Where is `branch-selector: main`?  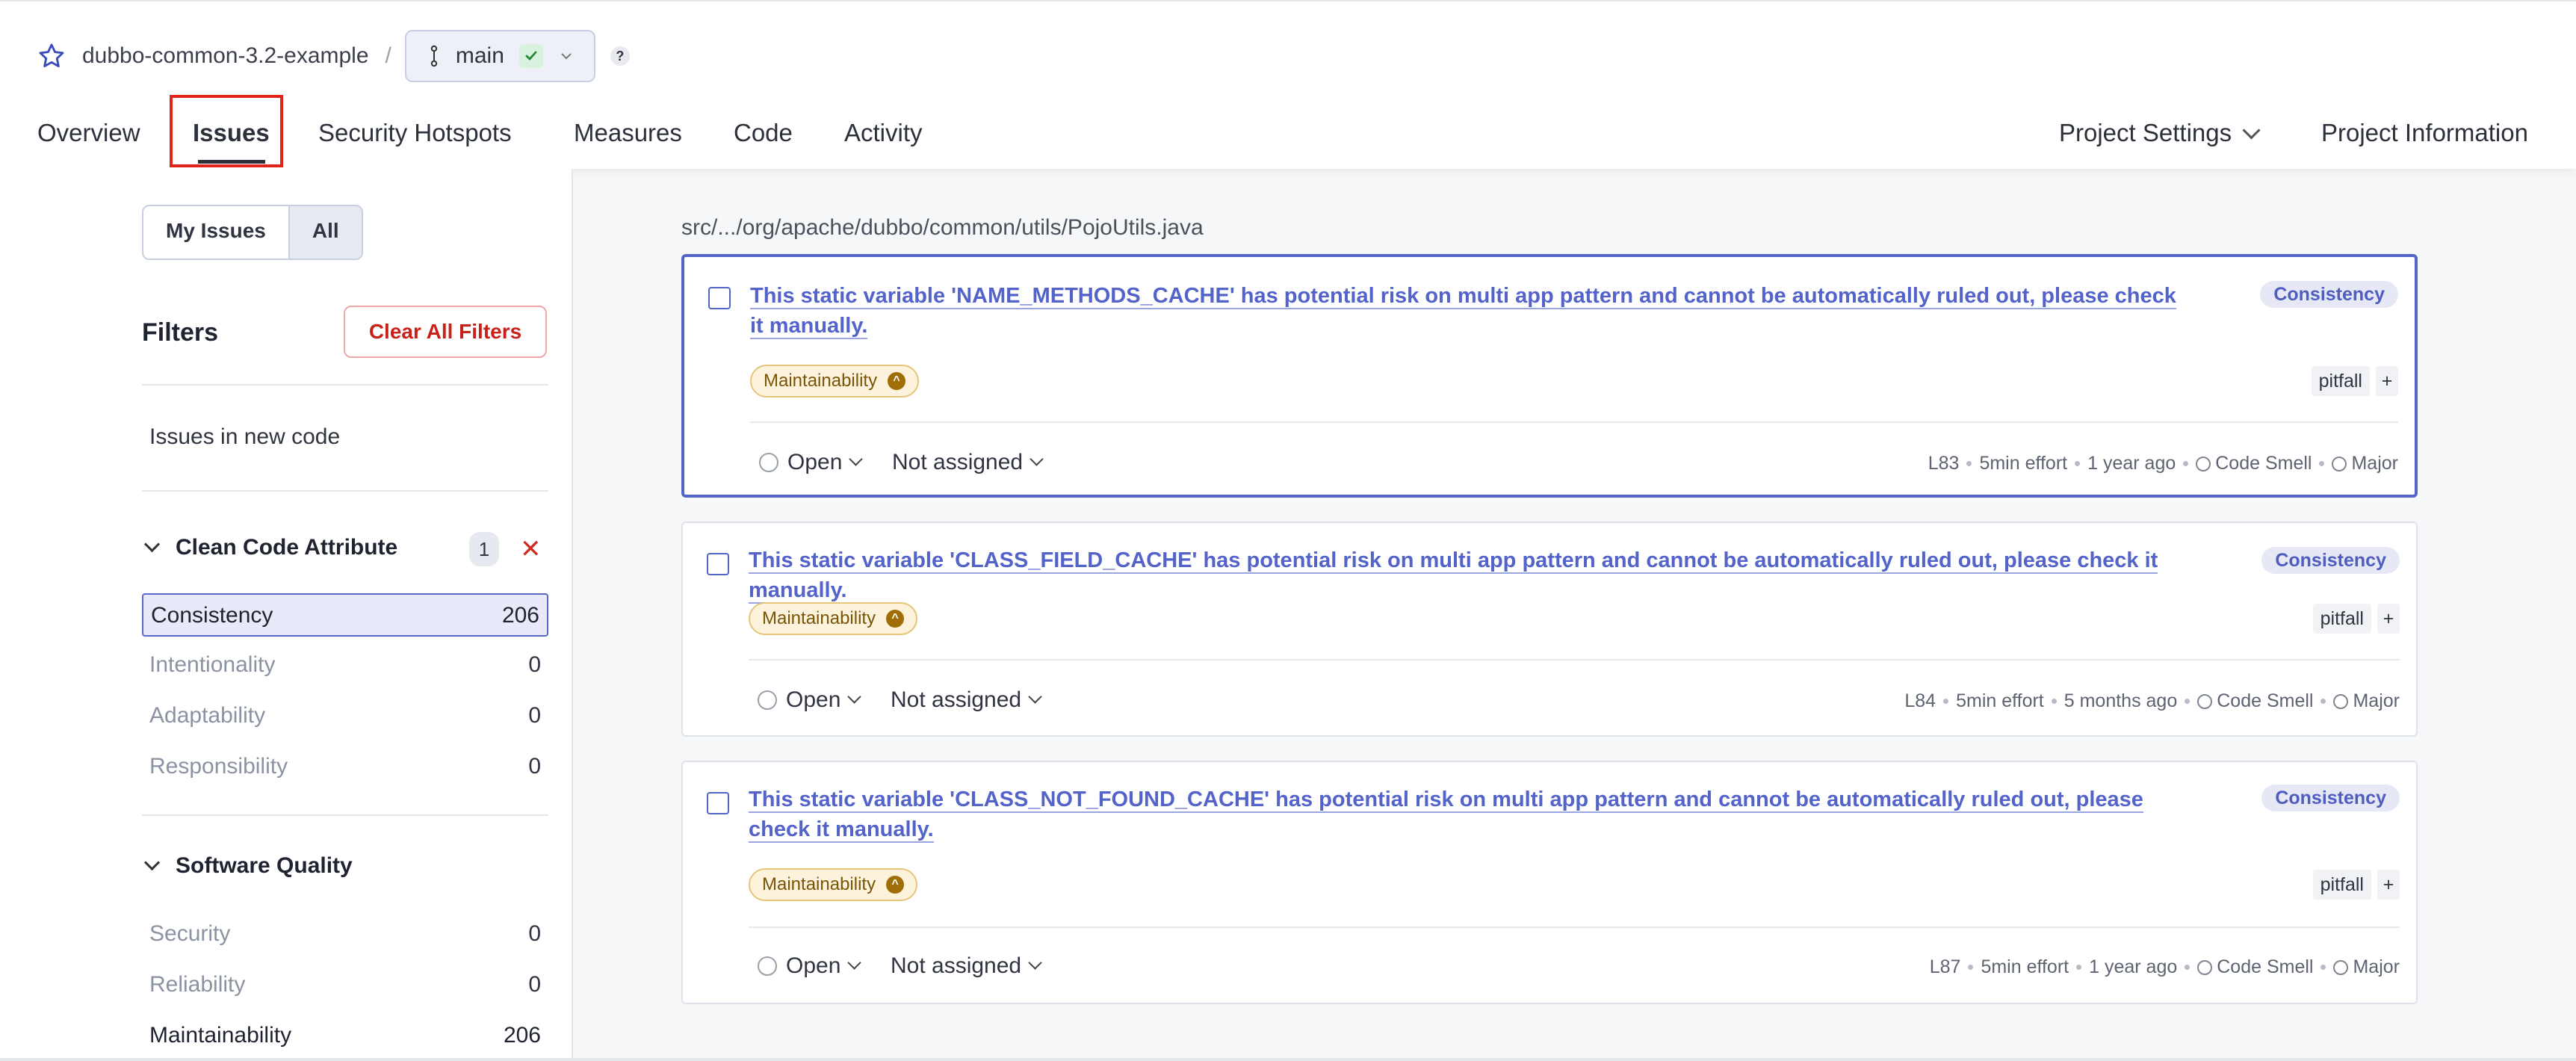
branch-selector: main is located at coordinates (499, 56).